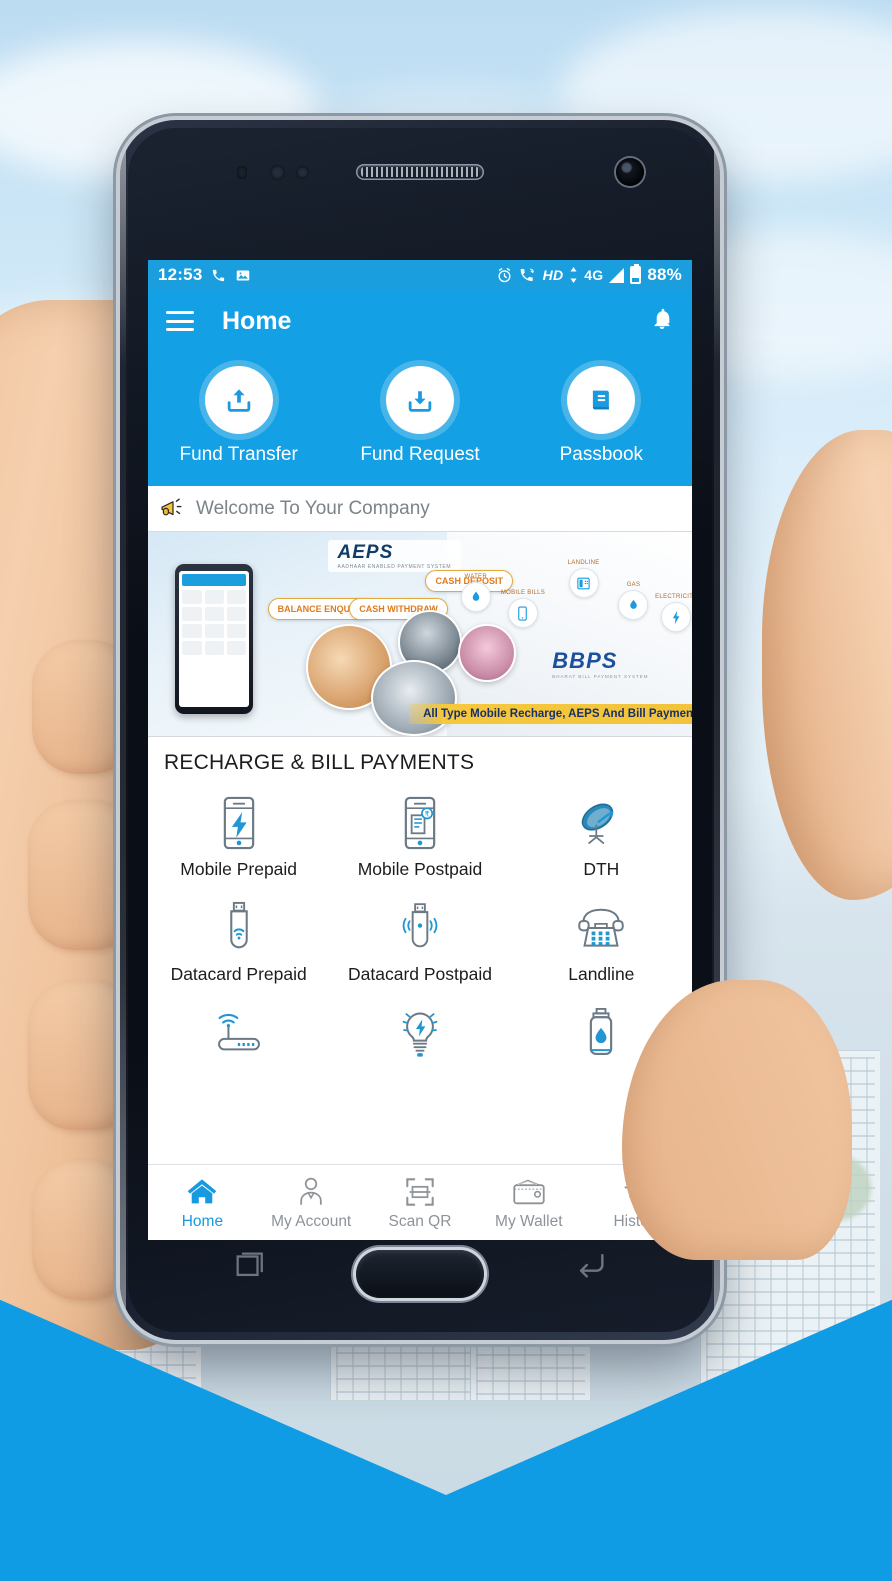  Describe the element at coordinates (123, 730) in the screenshot. I see `phone-edge-highlight` at that location.